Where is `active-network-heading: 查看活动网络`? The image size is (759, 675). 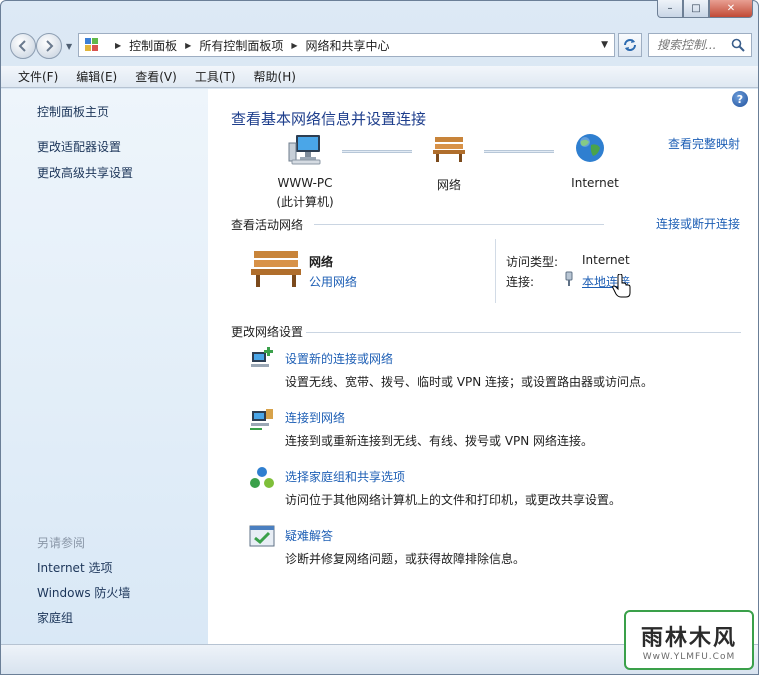
active-network-heading: 查看活动网络 is located at coordinates (267, 225).